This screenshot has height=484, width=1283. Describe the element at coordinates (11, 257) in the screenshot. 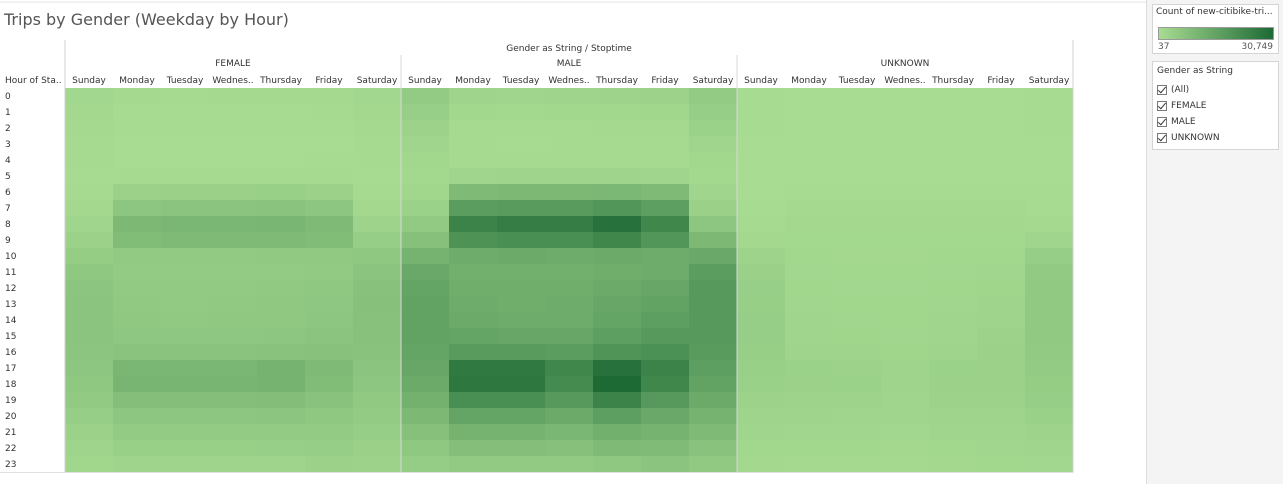

I see `hour-label: 10` at that location.